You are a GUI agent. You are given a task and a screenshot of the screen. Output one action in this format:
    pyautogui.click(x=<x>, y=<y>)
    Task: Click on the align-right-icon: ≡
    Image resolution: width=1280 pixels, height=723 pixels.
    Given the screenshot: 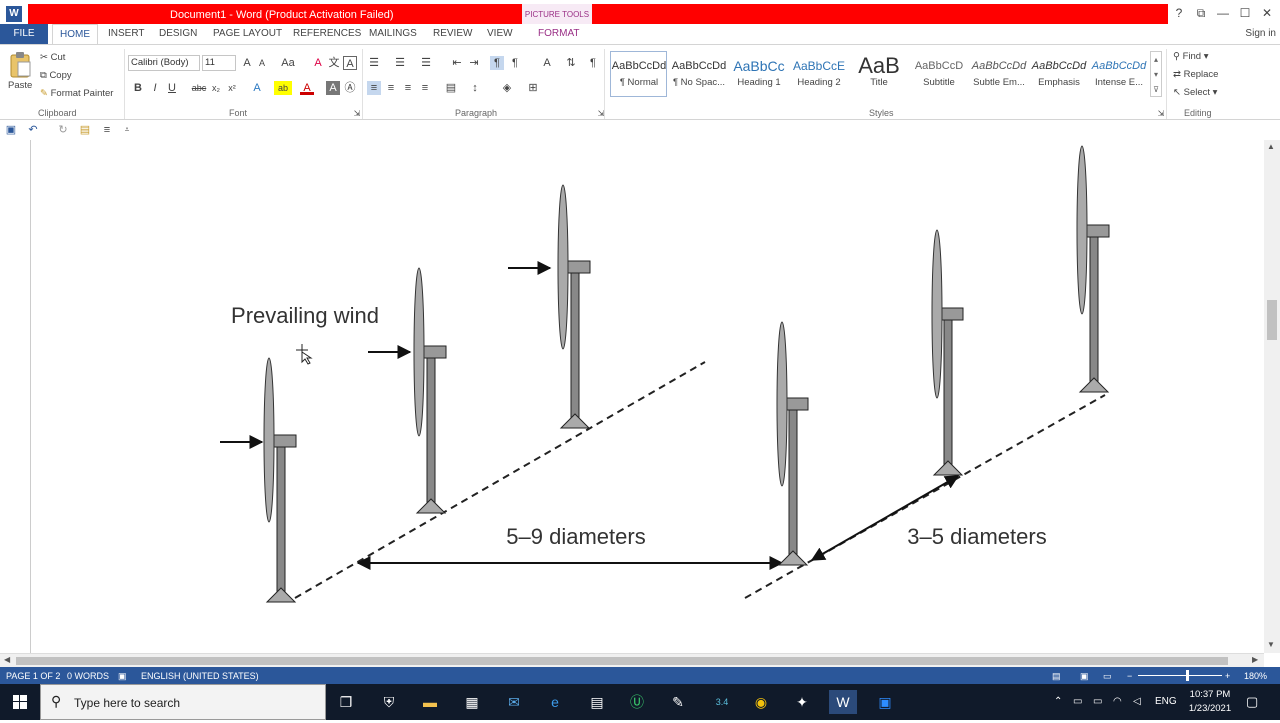 What is the action you would take?
    pyautogui.click(x=408, y=88)
    